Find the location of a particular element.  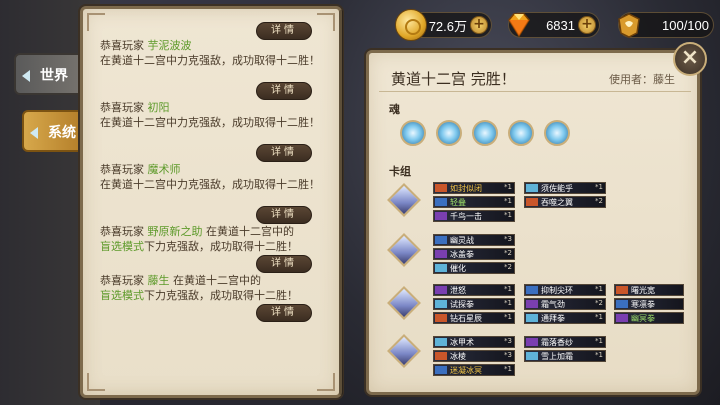

card-chip: 吞噬之翼 *2 is located at coordinates (565, 202).